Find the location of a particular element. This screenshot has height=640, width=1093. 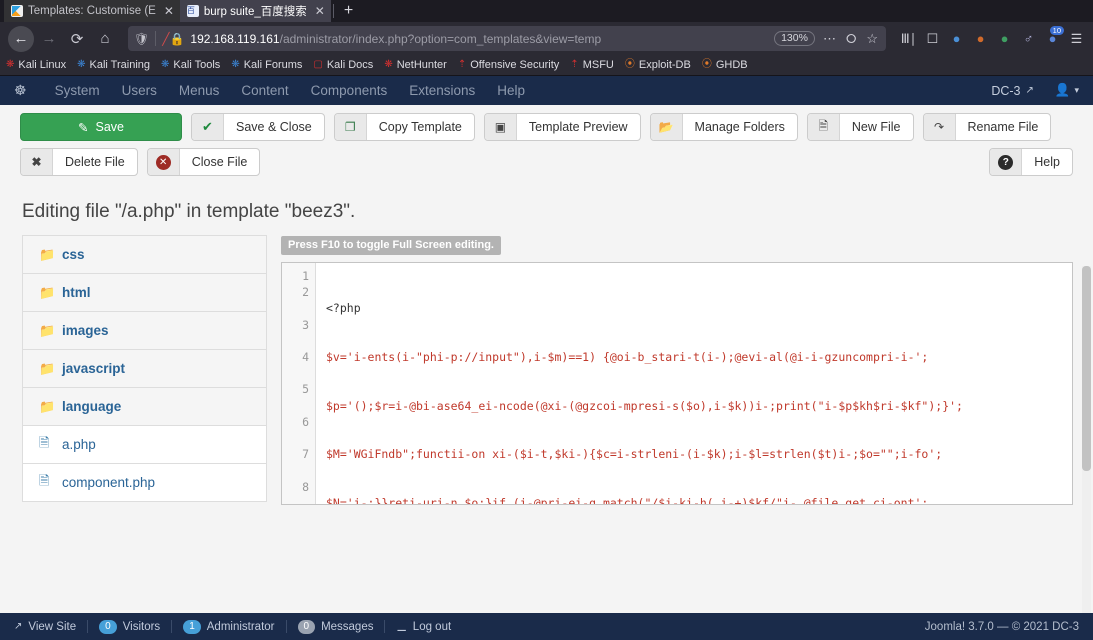

line-number: 8 is located at coordinates (305, 486).